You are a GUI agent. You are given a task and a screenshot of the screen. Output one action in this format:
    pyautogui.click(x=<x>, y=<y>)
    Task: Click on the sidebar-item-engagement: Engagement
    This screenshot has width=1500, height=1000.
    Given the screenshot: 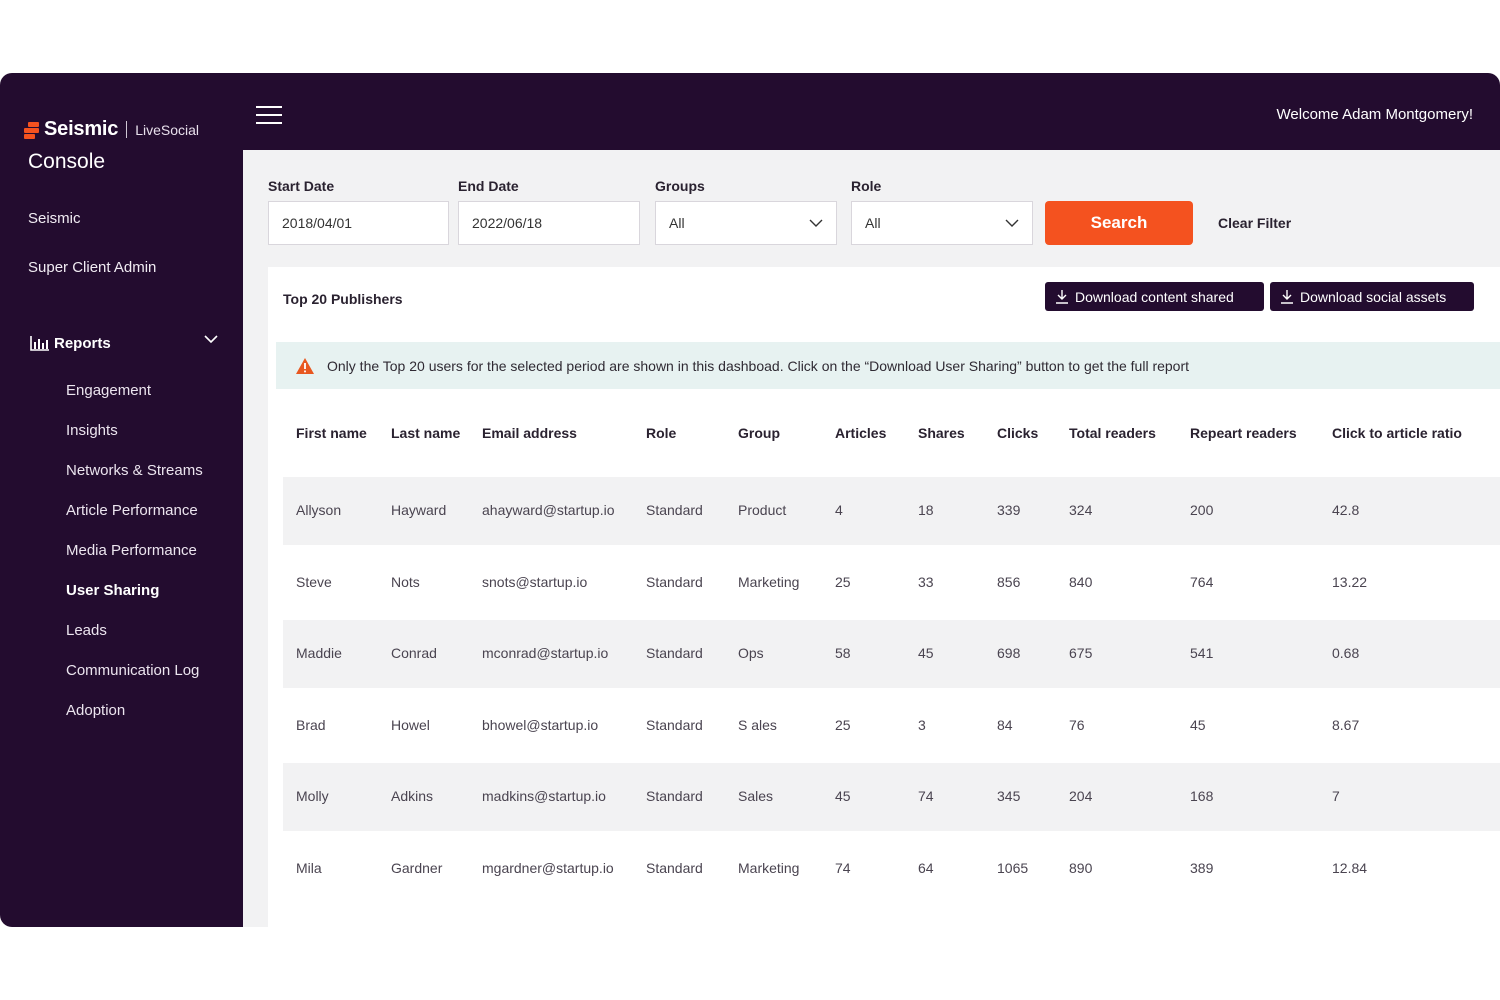 What is the action you would take?
    pyautogui.click(x=108, y=390)
    